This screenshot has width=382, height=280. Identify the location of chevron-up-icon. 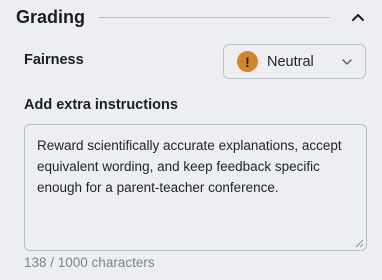
(358, 17).